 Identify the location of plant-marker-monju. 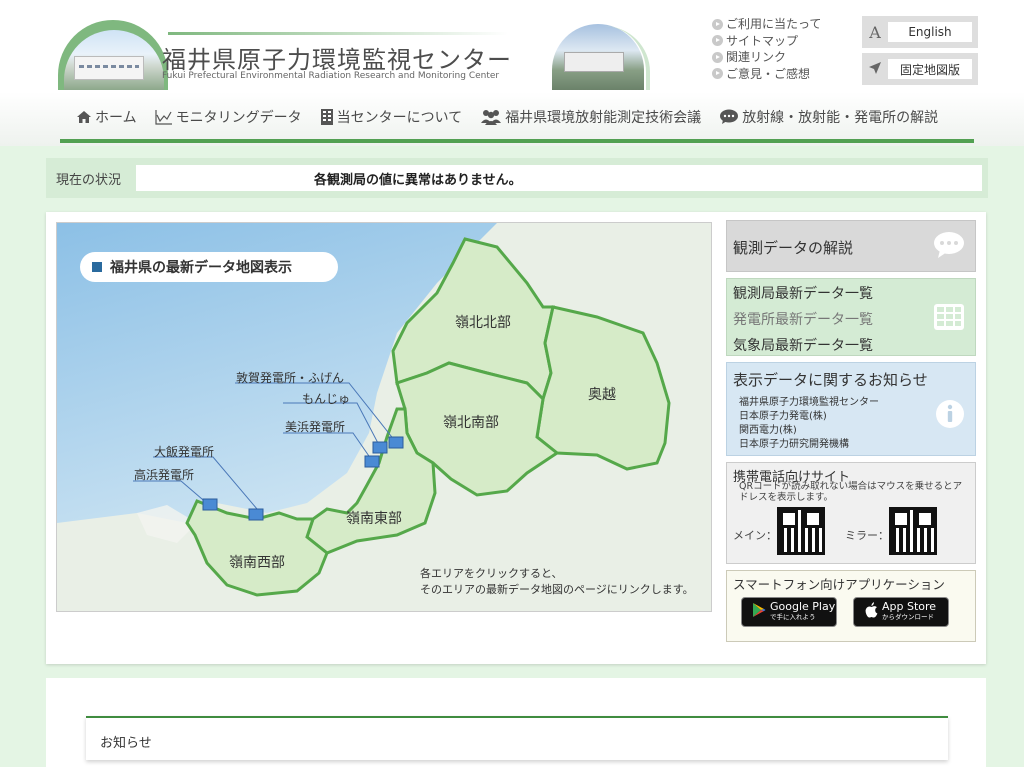
(380, 447).